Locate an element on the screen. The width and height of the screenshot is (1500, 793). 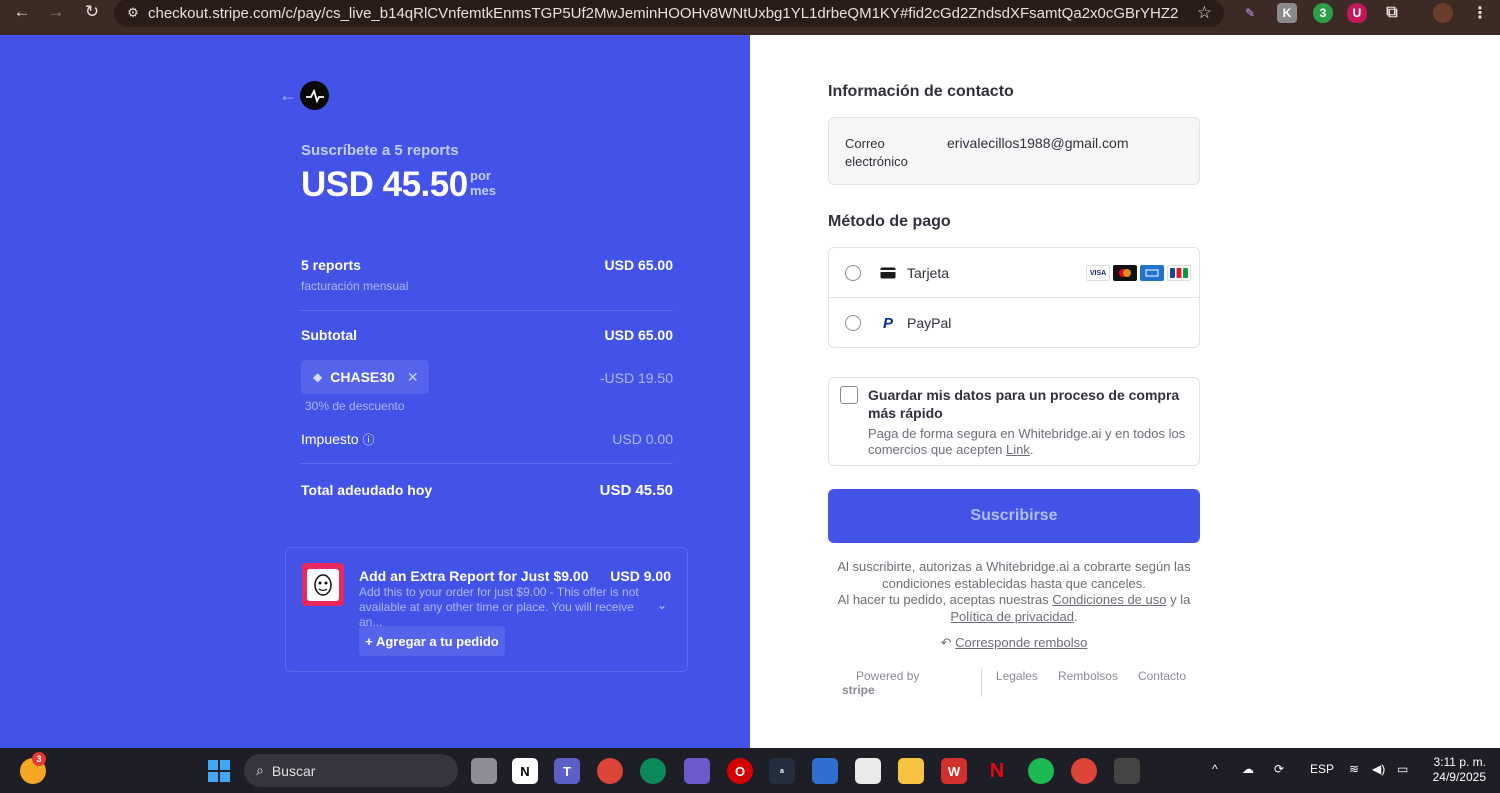
taskbar-search: ⌕ Buscar is located at coordinates (351, 770).